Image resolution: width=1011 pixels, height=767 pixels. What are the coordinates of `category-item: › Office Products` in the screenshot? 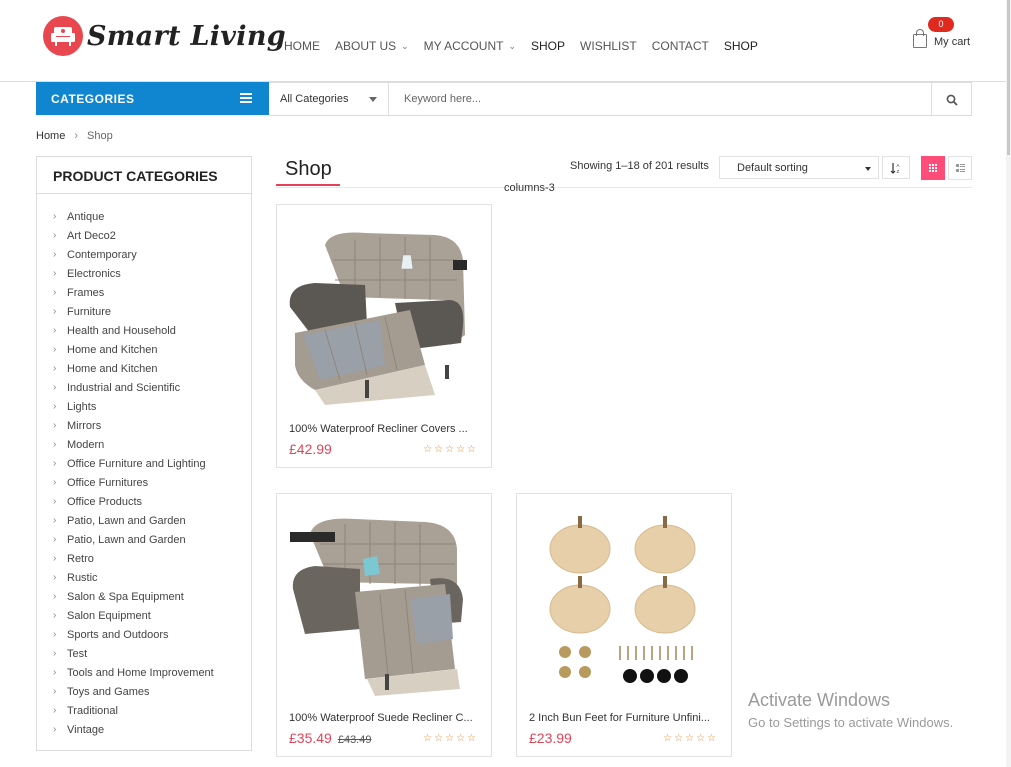 It's located at (144, 501).